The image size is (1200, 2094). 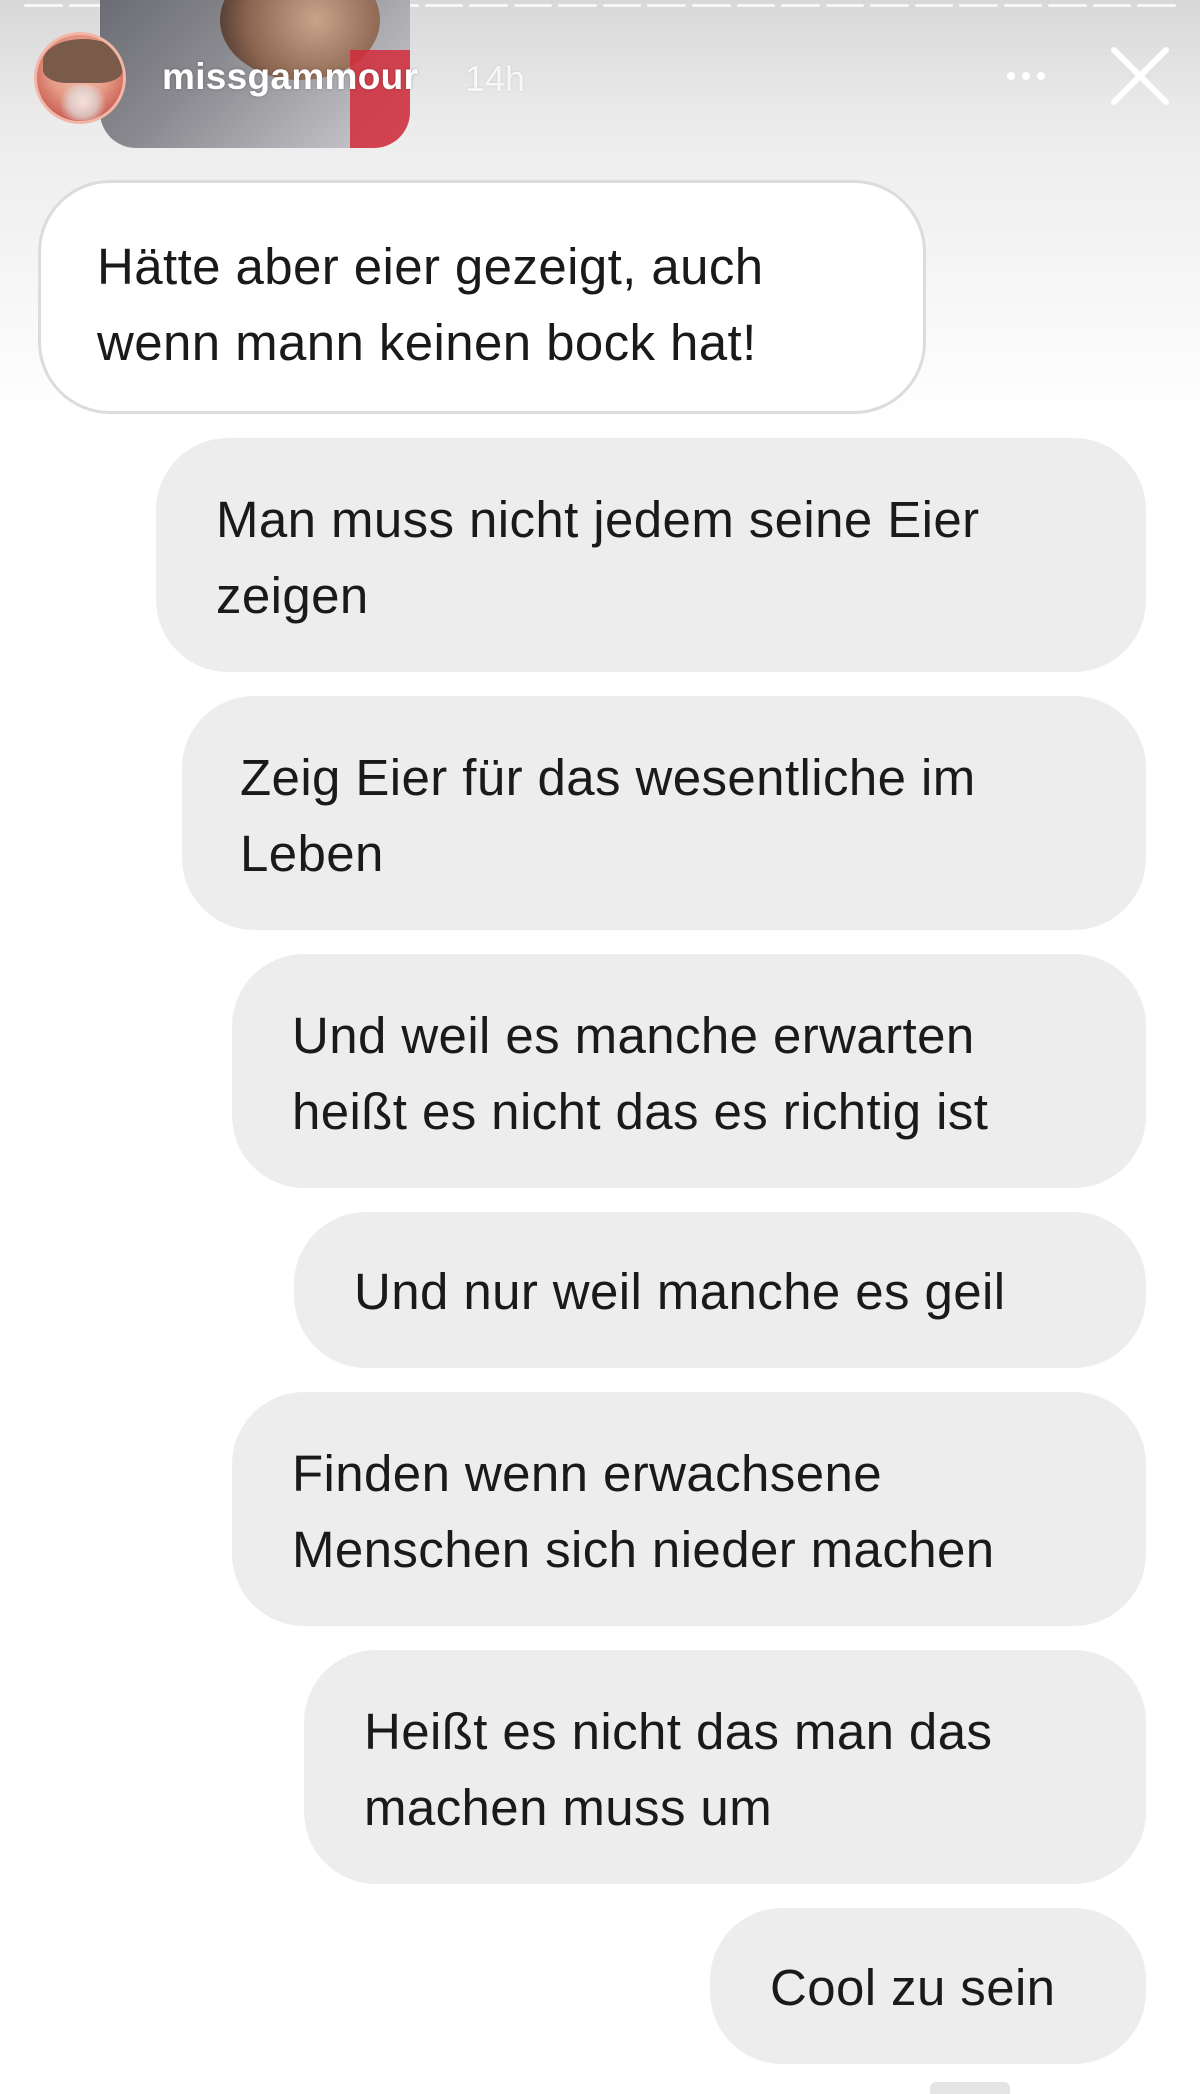 I want to click on message-text: Zeig Eier für das wesentliche im Leben, so click(x=608, y=815).